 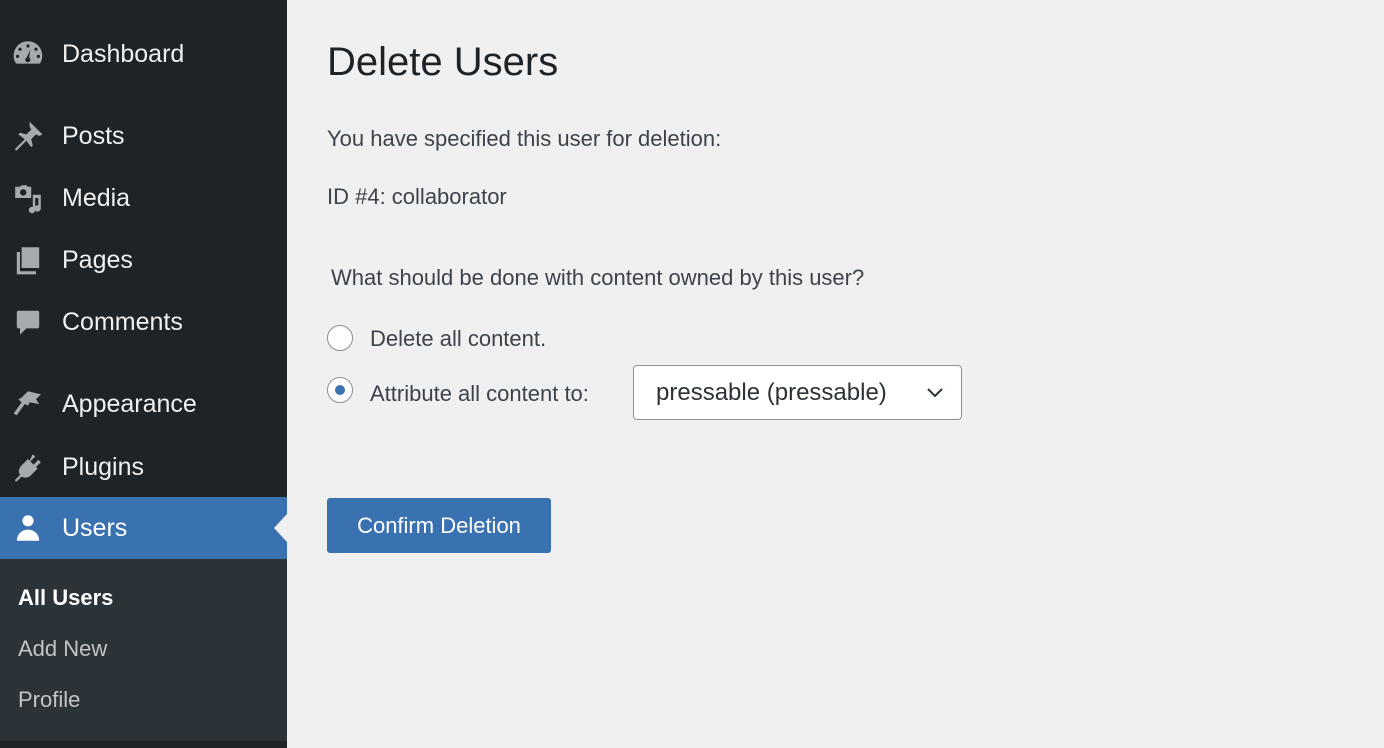 I want to click on media-icon, so click(x=28, y=198).